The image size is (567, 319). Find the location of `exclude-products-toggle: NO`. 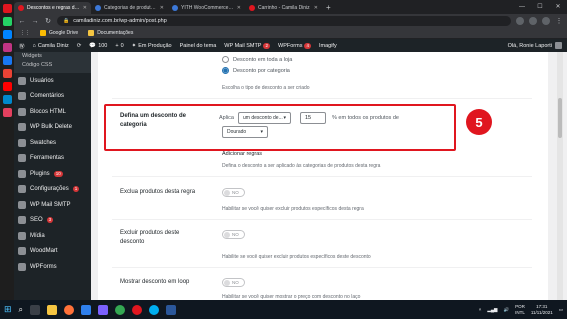

exclude-products-toggle: NO is located at coordinates (233, 192).